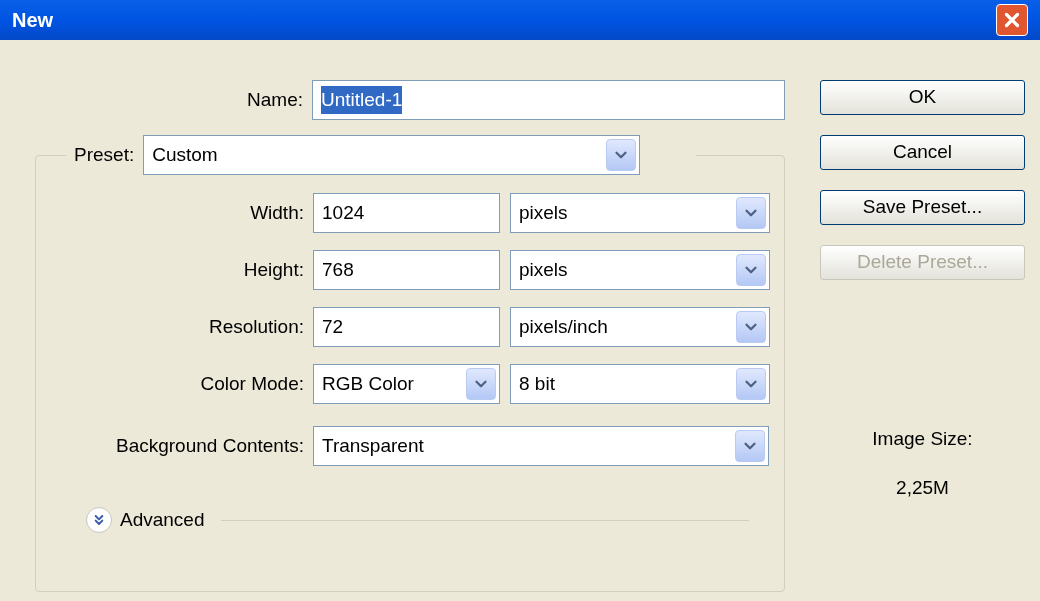 The width and height of the screenshot is (1040, 601). Describe the element at coordinates (210, 445) in the screenshot. I see `field-label: Background Contents:` at that location.